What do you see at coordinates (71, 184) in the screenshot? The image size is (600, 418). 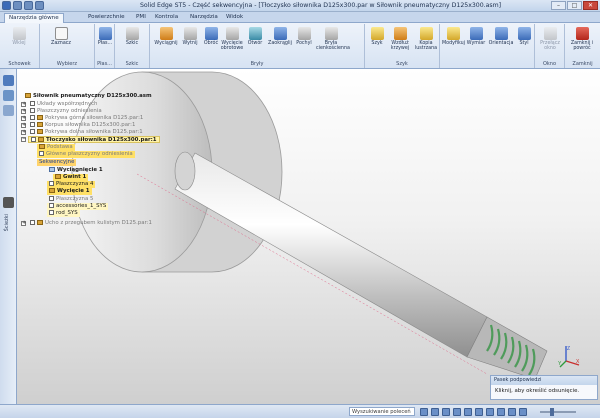 I see `tree-item: Płaszczyzna 4` at bounding box center [71, 184].